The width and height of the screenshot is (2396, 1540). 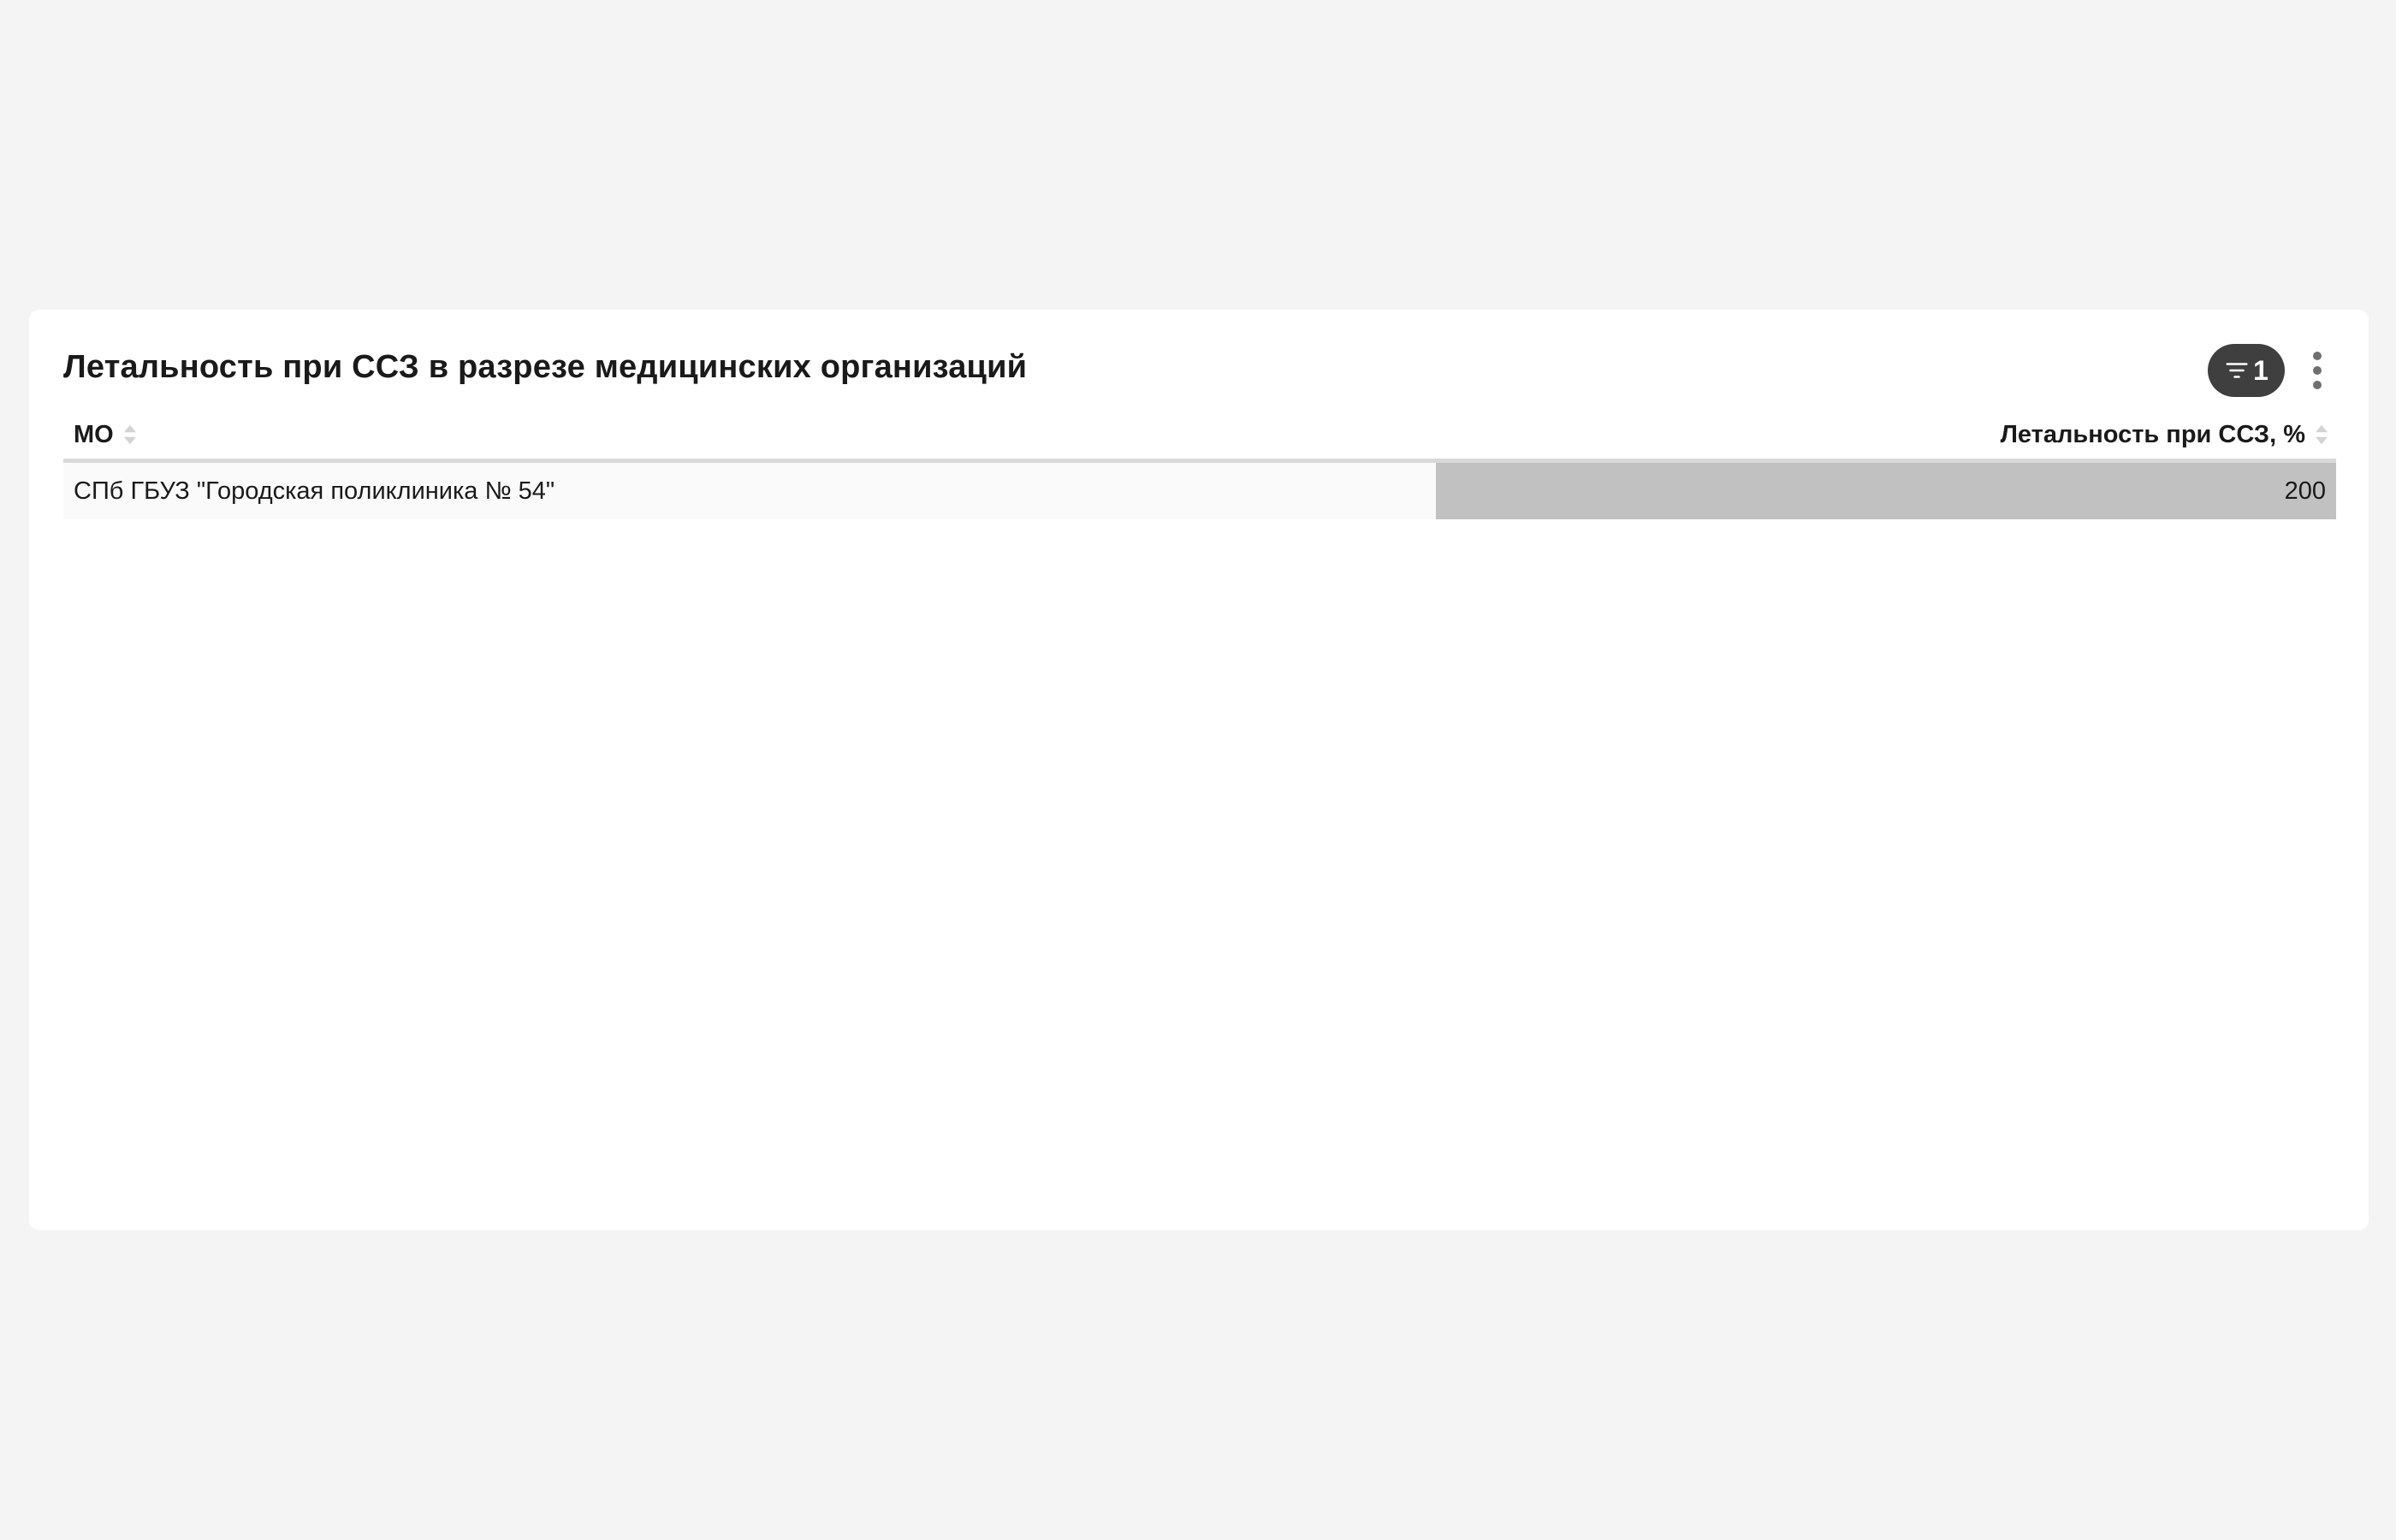 What do you see at coordinates (94, 434) in the screenshot?
I see `column-header-label: МО` at bounding box center [94, 434].